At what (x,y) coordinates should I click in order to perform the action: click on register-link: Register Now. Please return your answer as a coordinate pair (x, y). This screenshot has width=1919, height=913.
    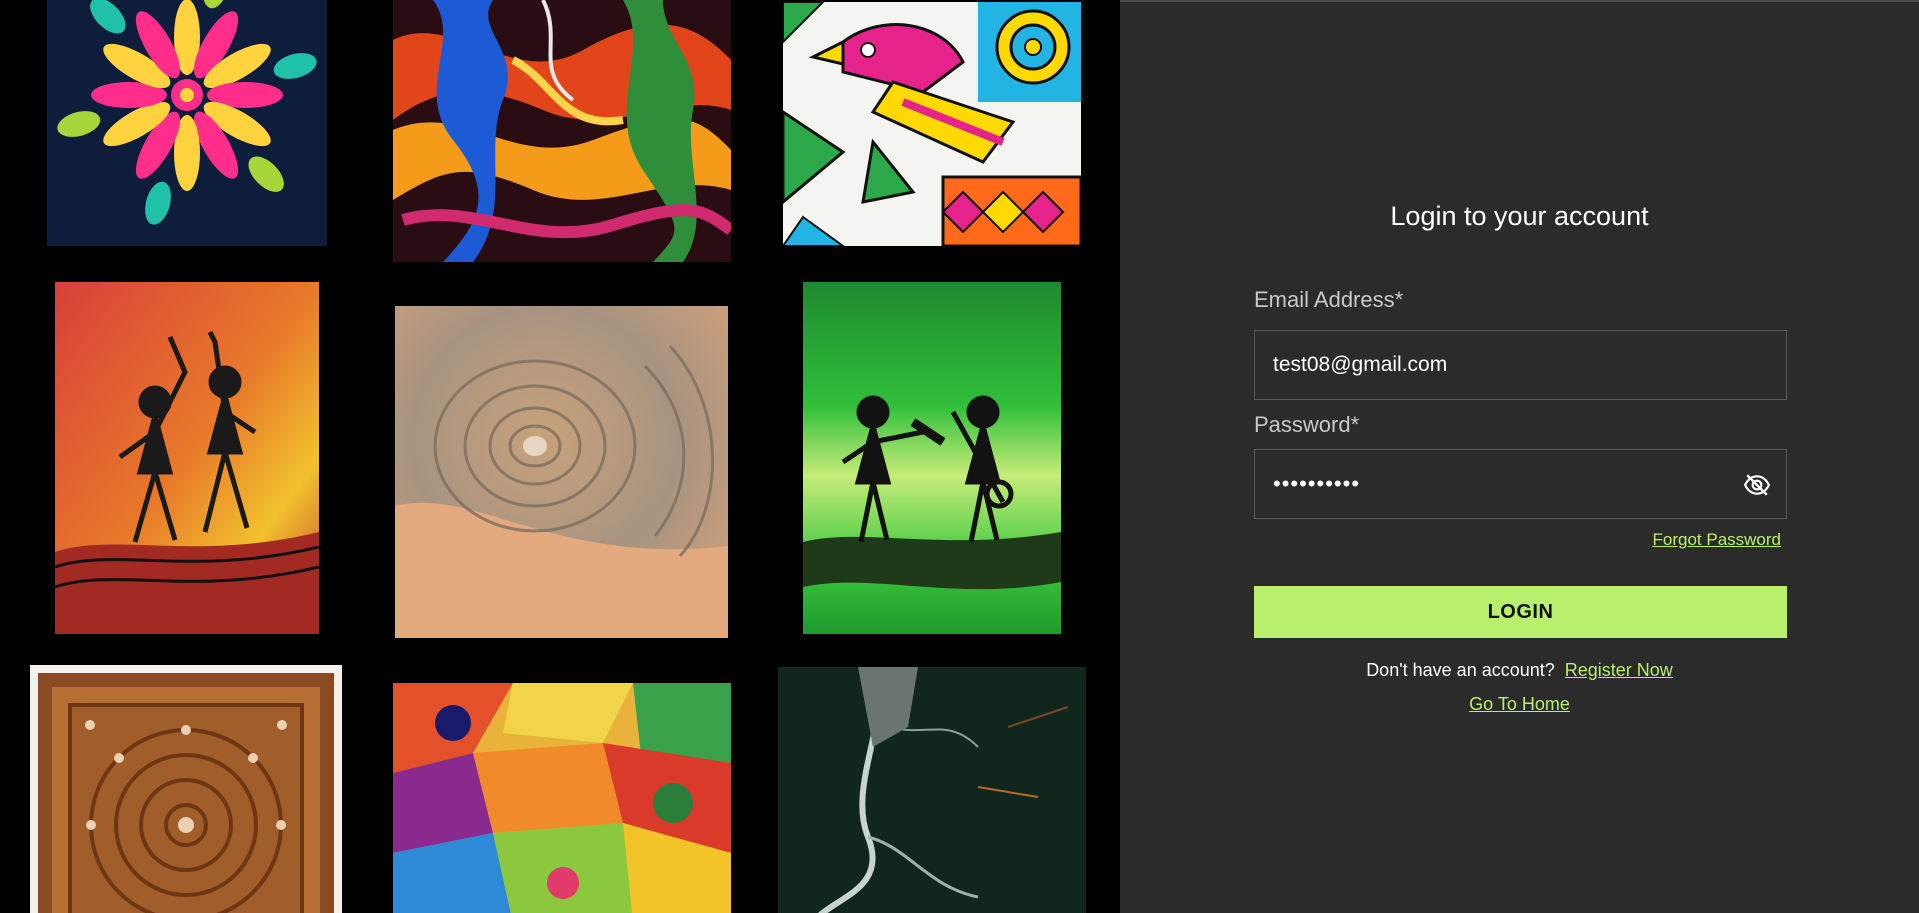
    Looking at the image, I should click on (1619, 670).